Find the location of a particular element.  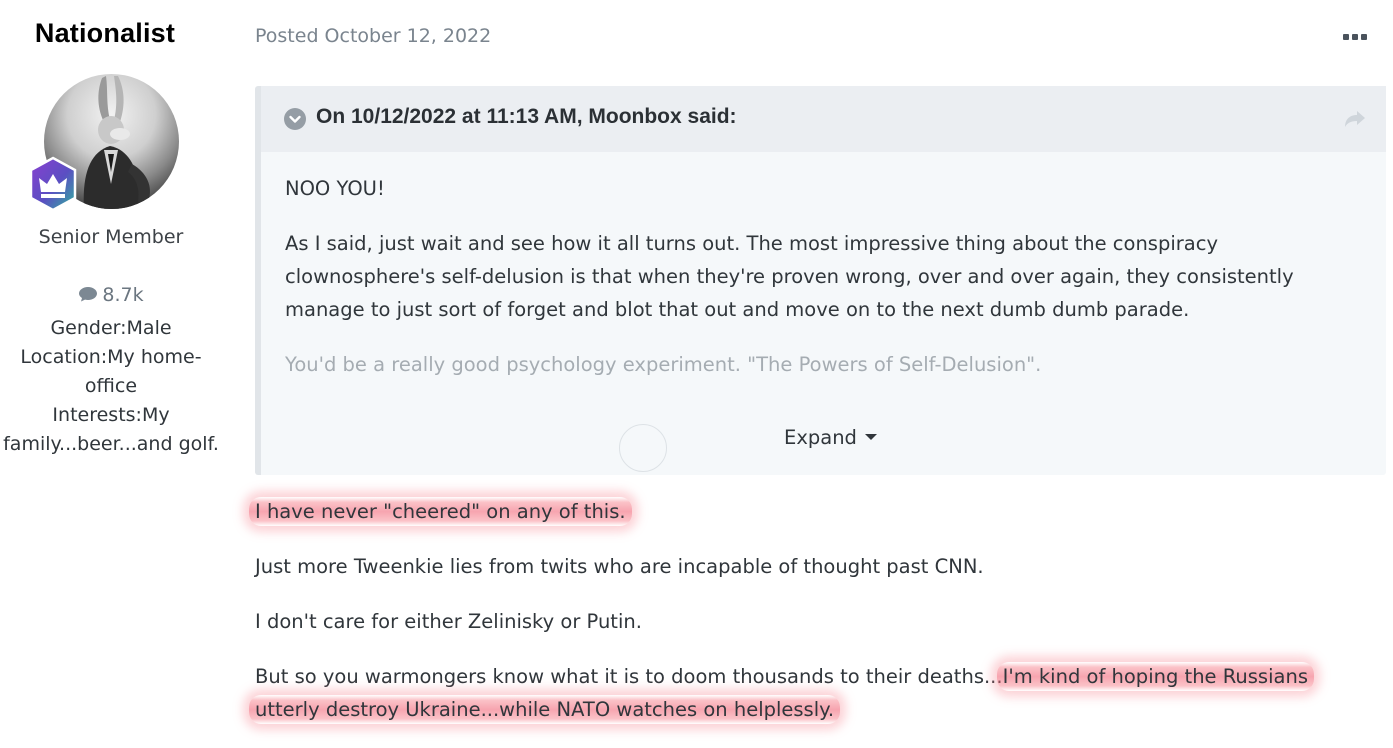

loading-ring-icon is located at coordinates (643, 448).